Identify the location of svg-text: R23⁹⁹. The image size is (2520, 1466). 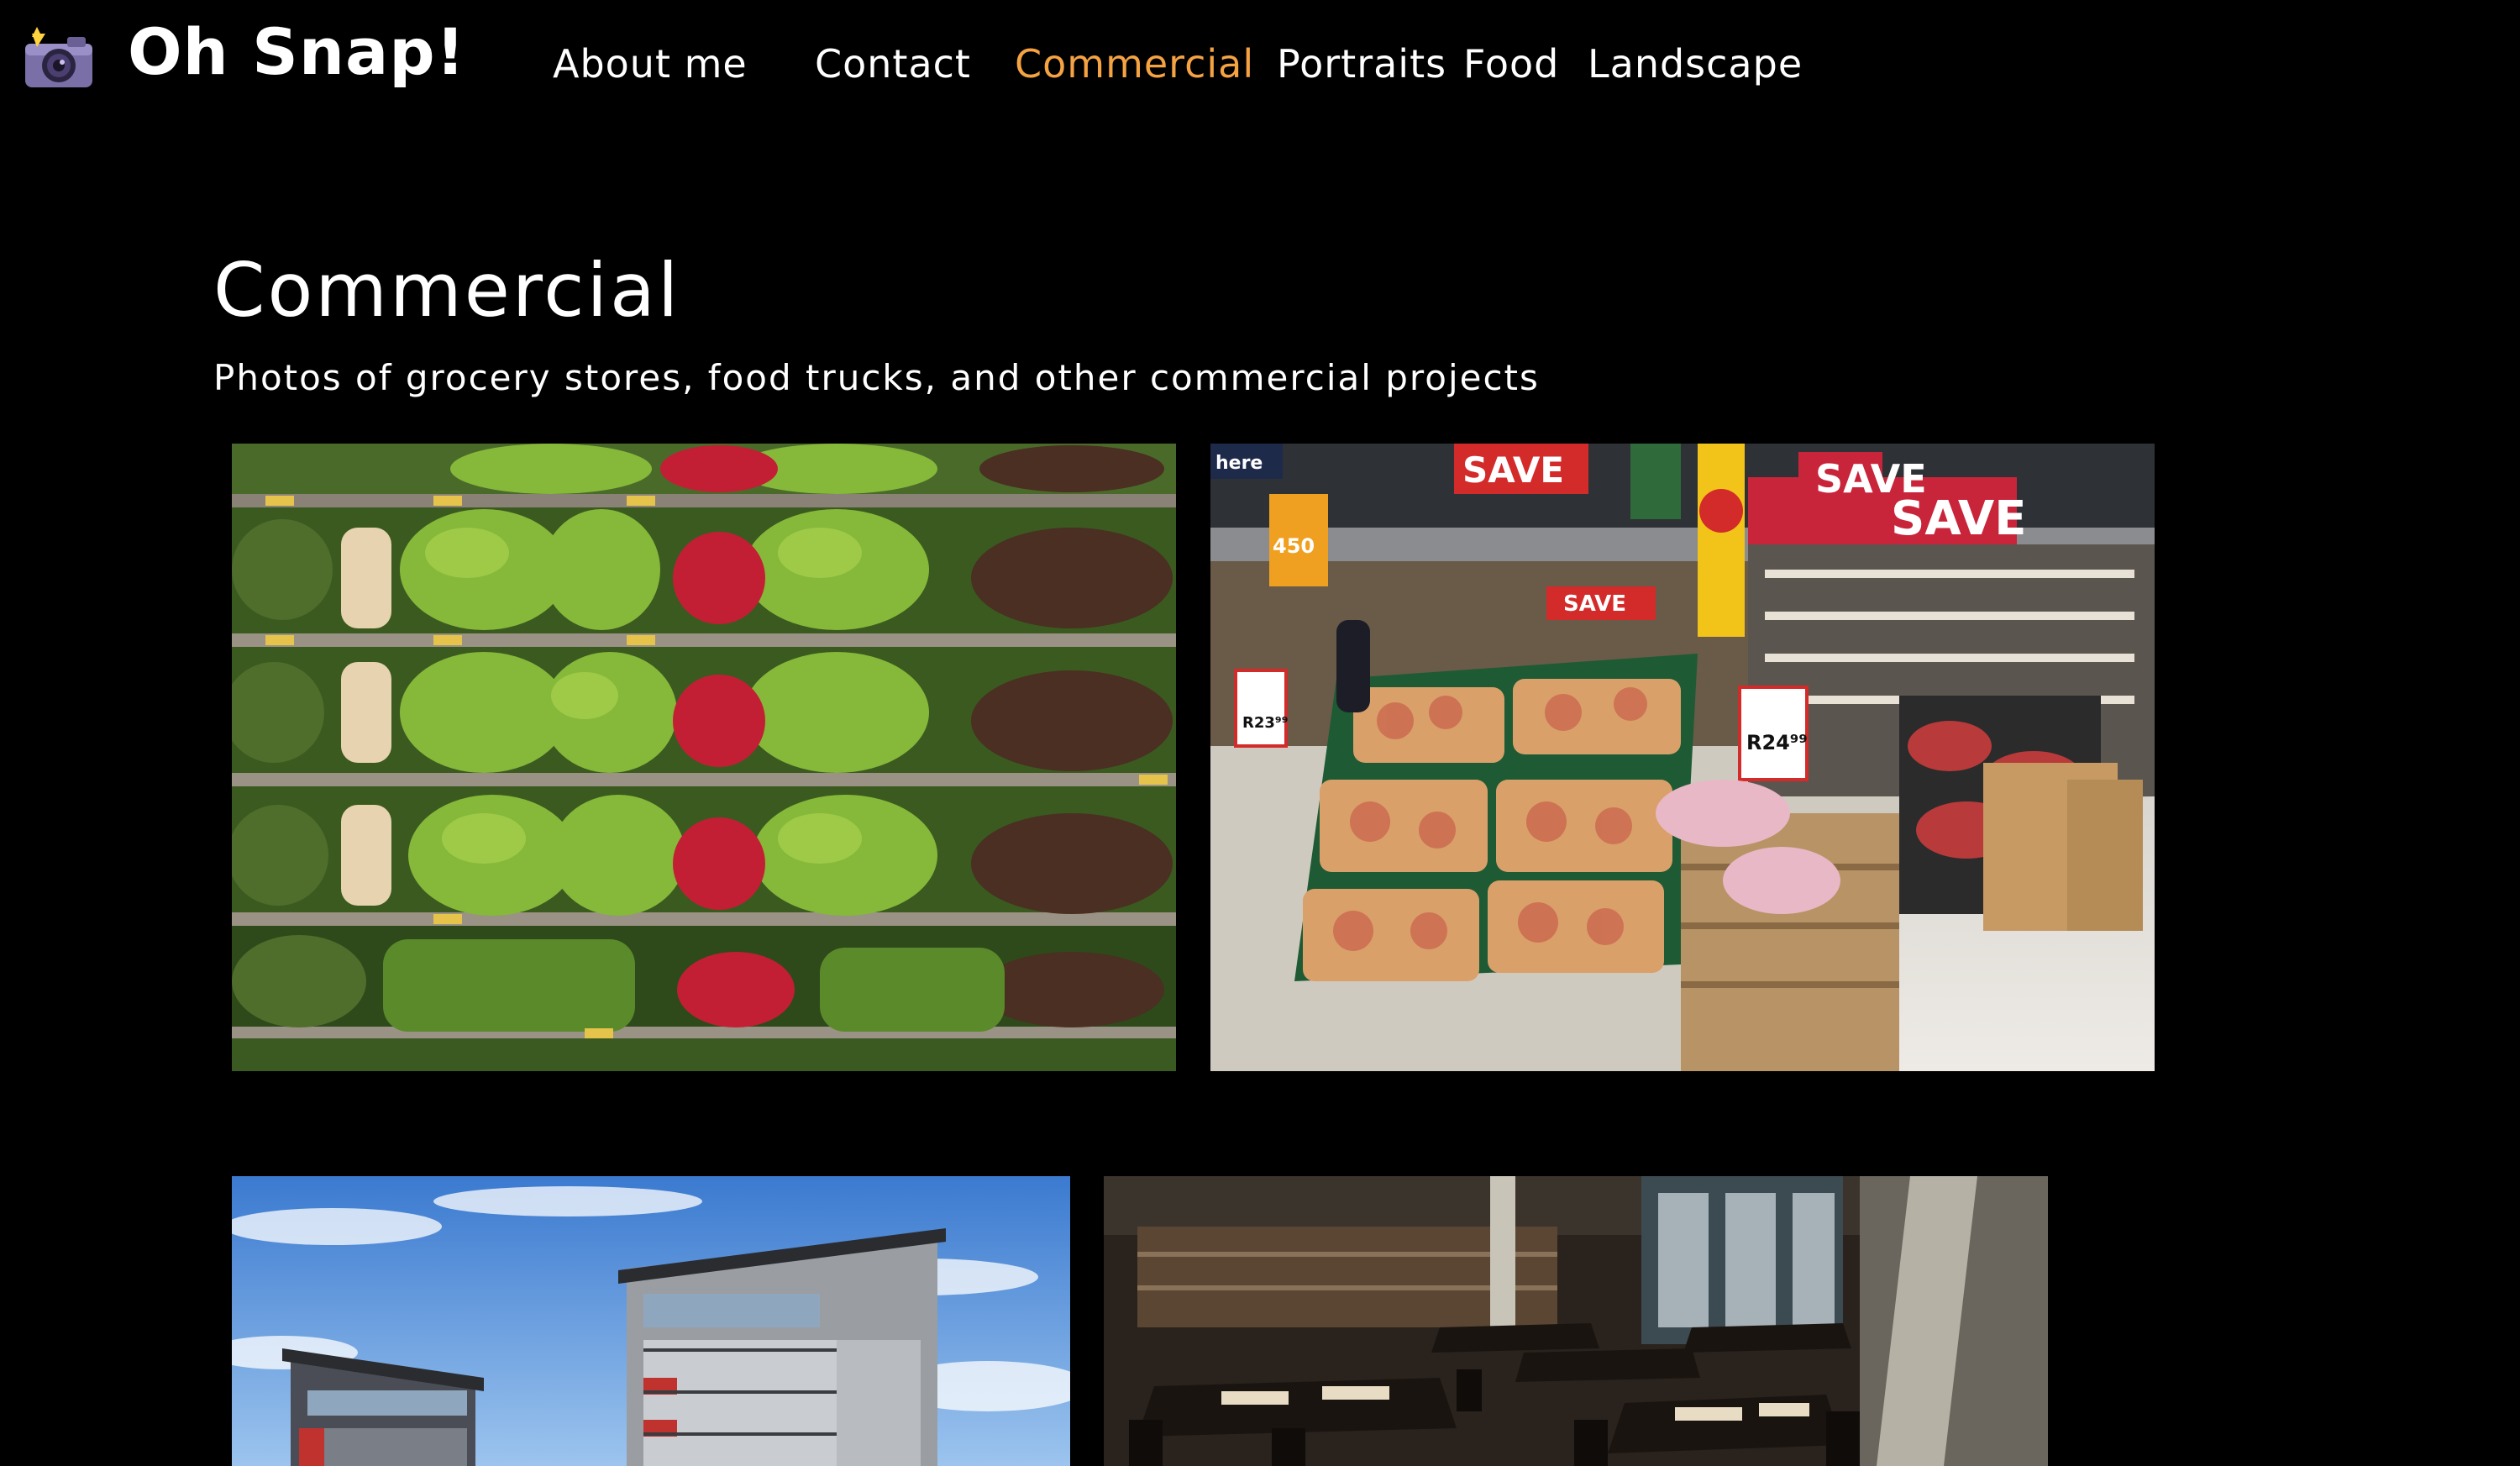
(1265, 723).